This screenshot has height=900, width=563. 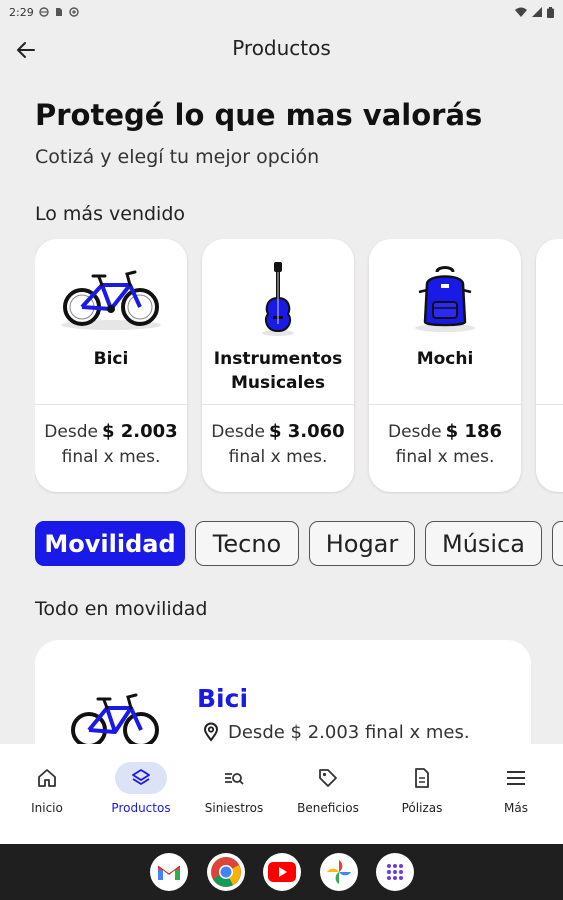 What do you see at coordinates (74, 12) in the screenshot?
I see `vpn-icon` at bounding box center [74, 12].